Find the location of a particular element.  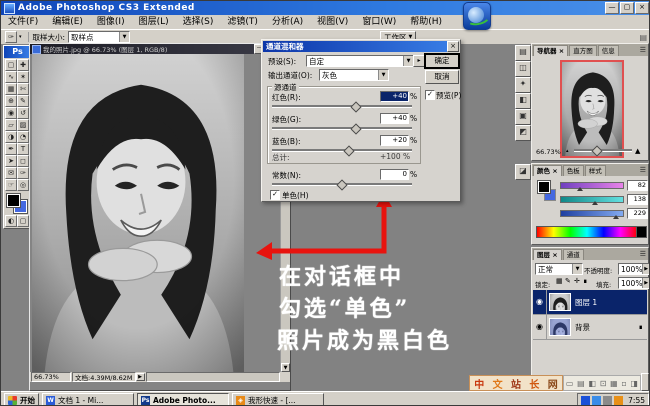

black-color-chip is located at coordinates (641, 232).